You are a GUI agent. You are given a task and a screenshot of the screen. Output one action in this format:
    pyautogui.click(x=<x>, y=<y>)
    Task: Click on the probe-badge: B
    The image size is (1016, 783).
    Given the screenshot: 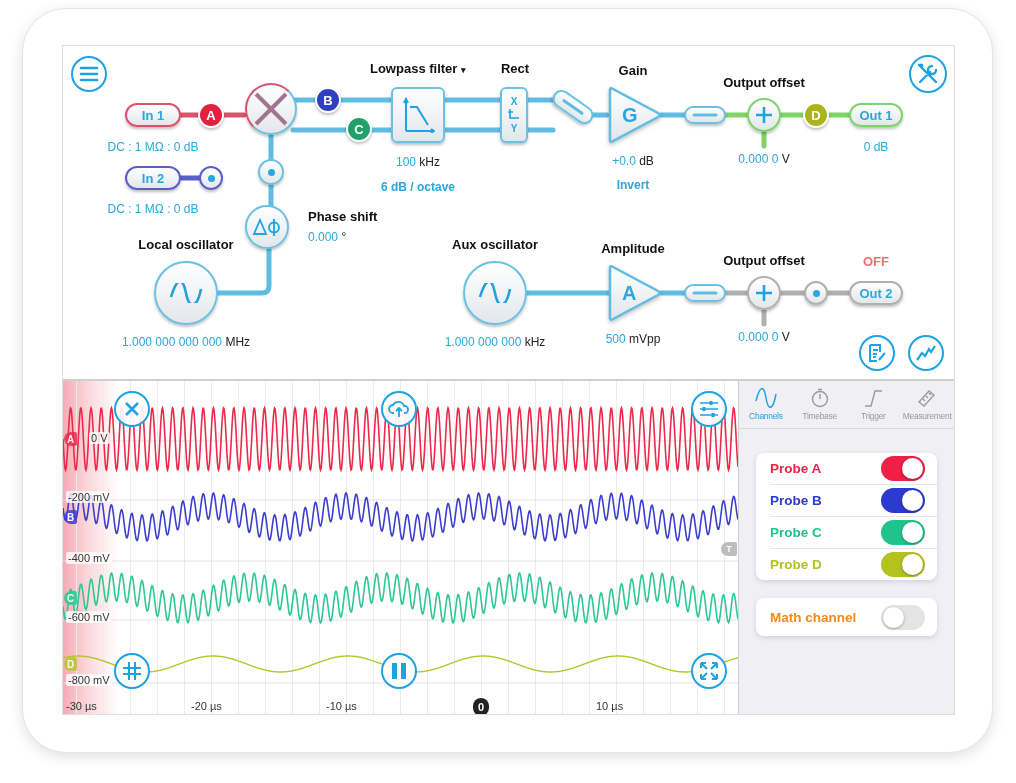 What is the action you would take?
    pyautogui.click(x=328, y=100)
    